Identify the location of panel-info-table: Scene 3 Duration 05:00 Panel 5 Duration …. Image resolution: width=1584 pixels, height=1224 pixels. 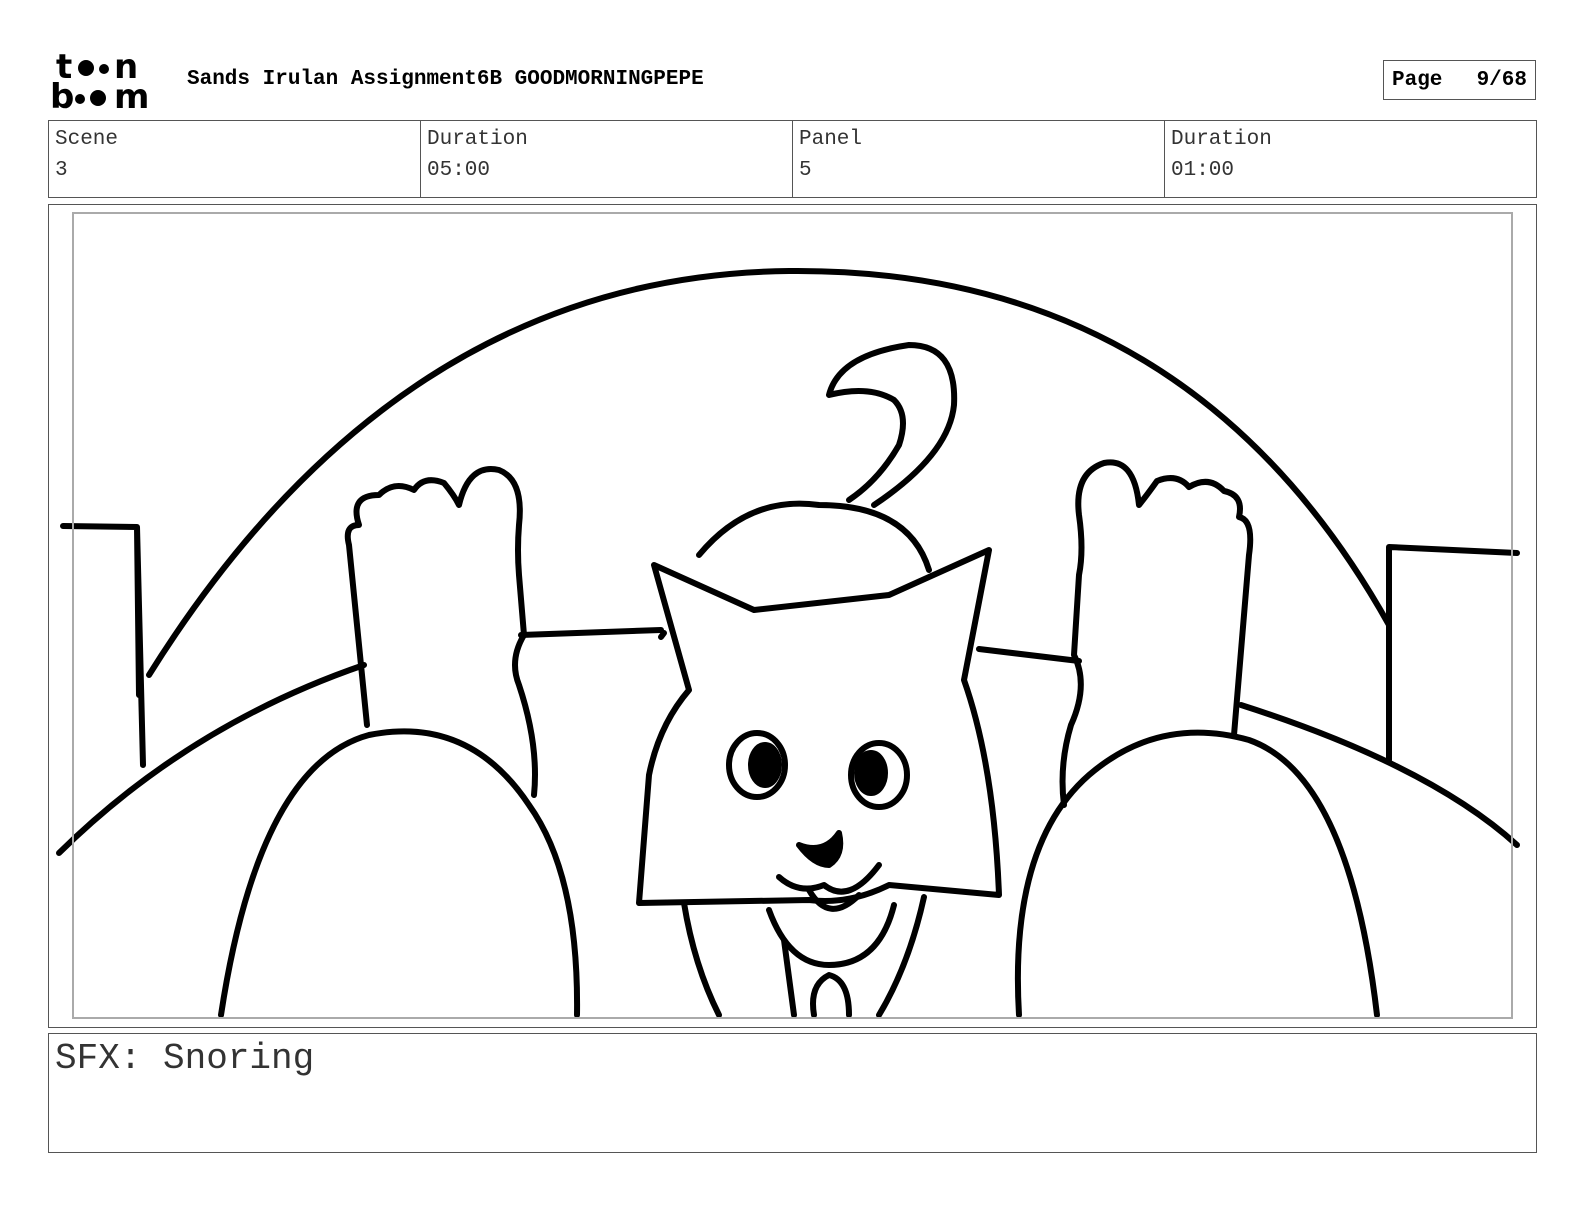
(792, 159).